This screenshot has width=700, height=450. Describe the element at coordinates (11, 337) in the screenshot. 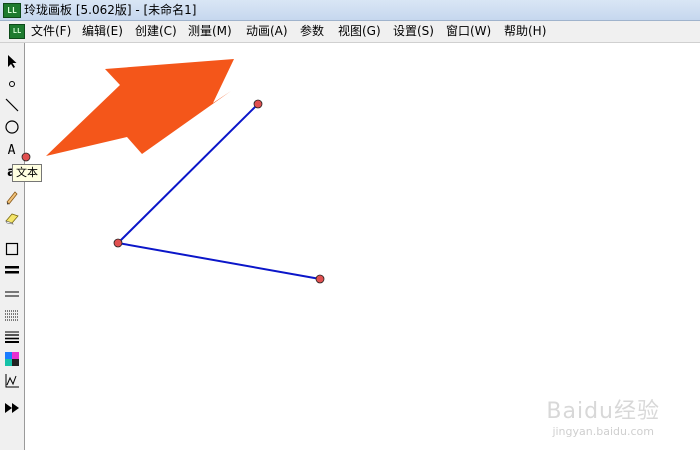

I see `line-weight-icon` at that location.